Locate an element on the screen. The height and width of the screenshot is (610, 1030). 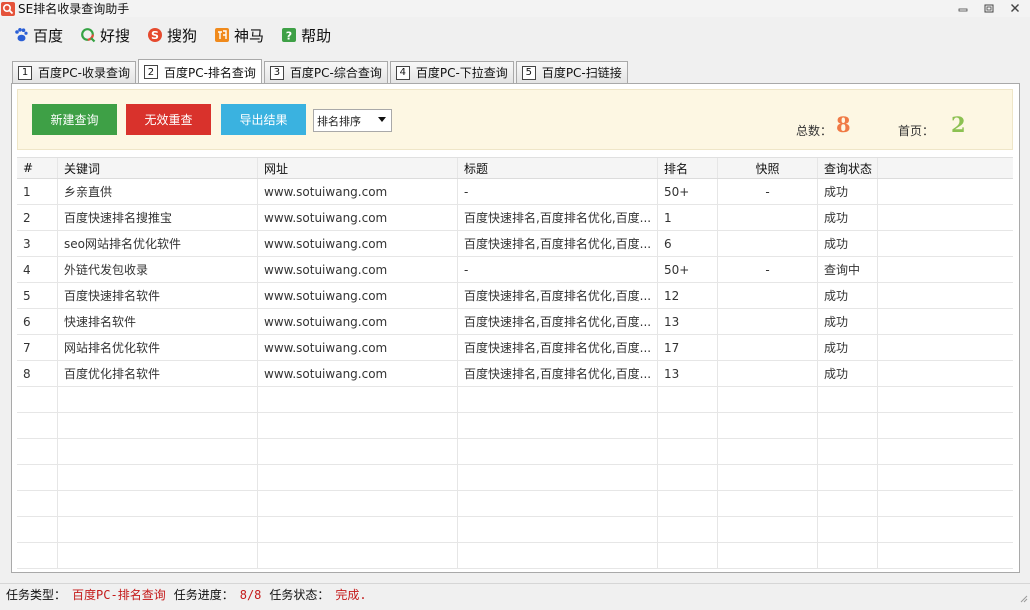
restore-button is located at coordinates (989, 7).